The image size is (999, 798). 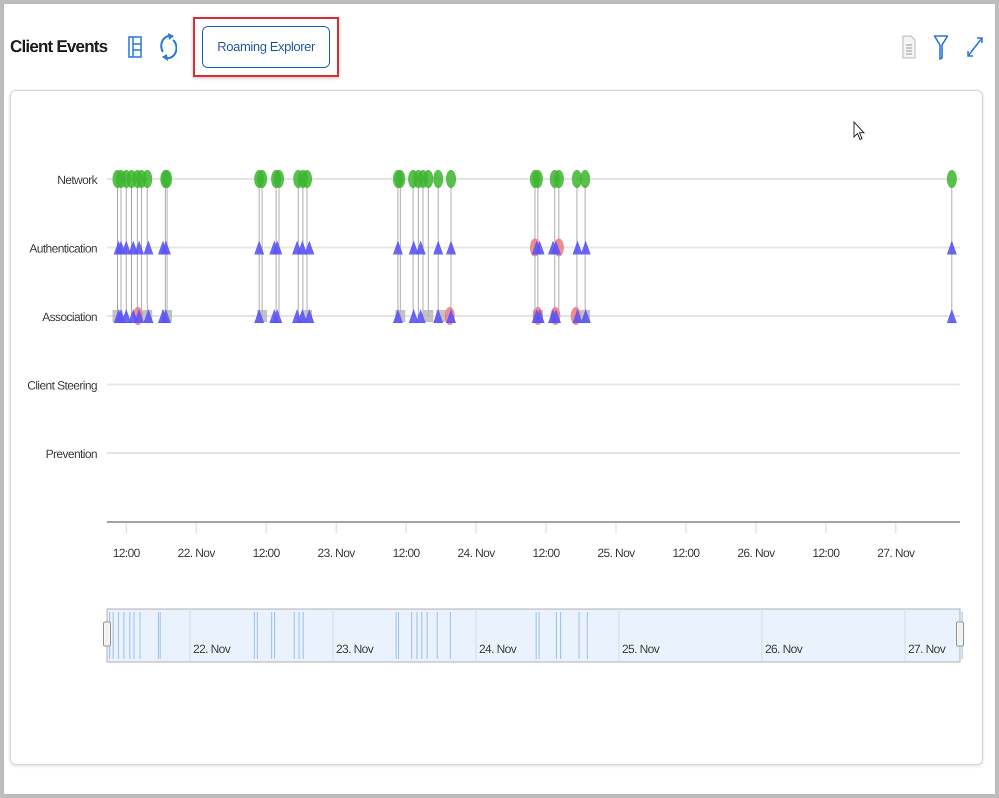 I want to click on roaming-explorer-button: Roaming Explorer, so click(x=266, y=47).